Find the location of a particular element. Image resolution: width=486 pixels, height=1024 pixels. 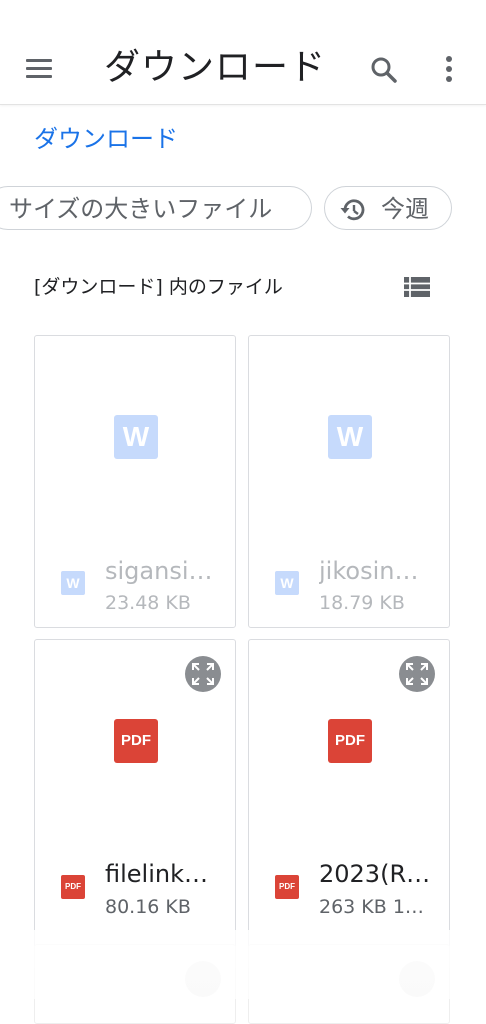

file-size: 80.16 KB is located at coordinates (148, 907).